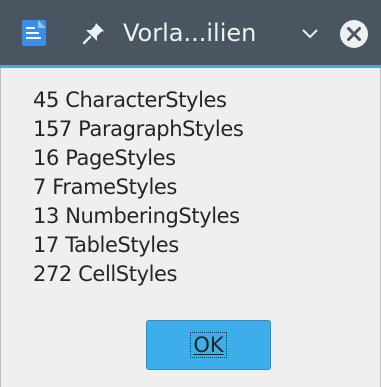  What do you see at coordinates (34, 33) in the screenshot?
I see `document-icon` at bounding box center [34, 33].